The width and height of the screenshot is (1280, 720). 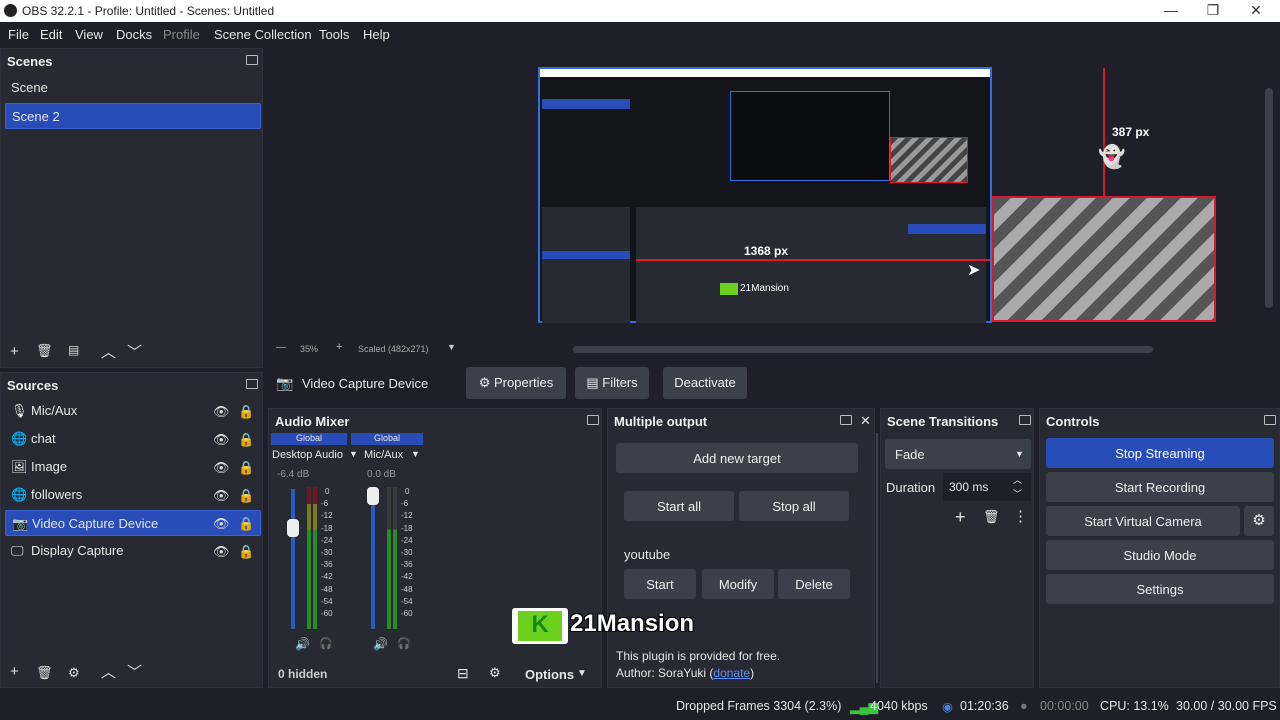 What do you see at coordinates (365, 383) in the screenshot?
I see `context-source-name: Video Capture Device` at bounding box center [365, 383].